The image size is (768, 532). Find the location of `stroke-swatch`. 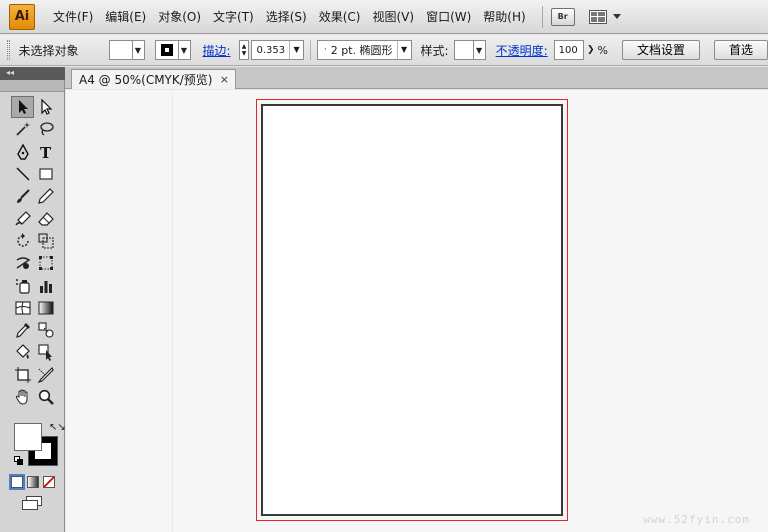

stroke-swatch is located at coordinates (166, 50).